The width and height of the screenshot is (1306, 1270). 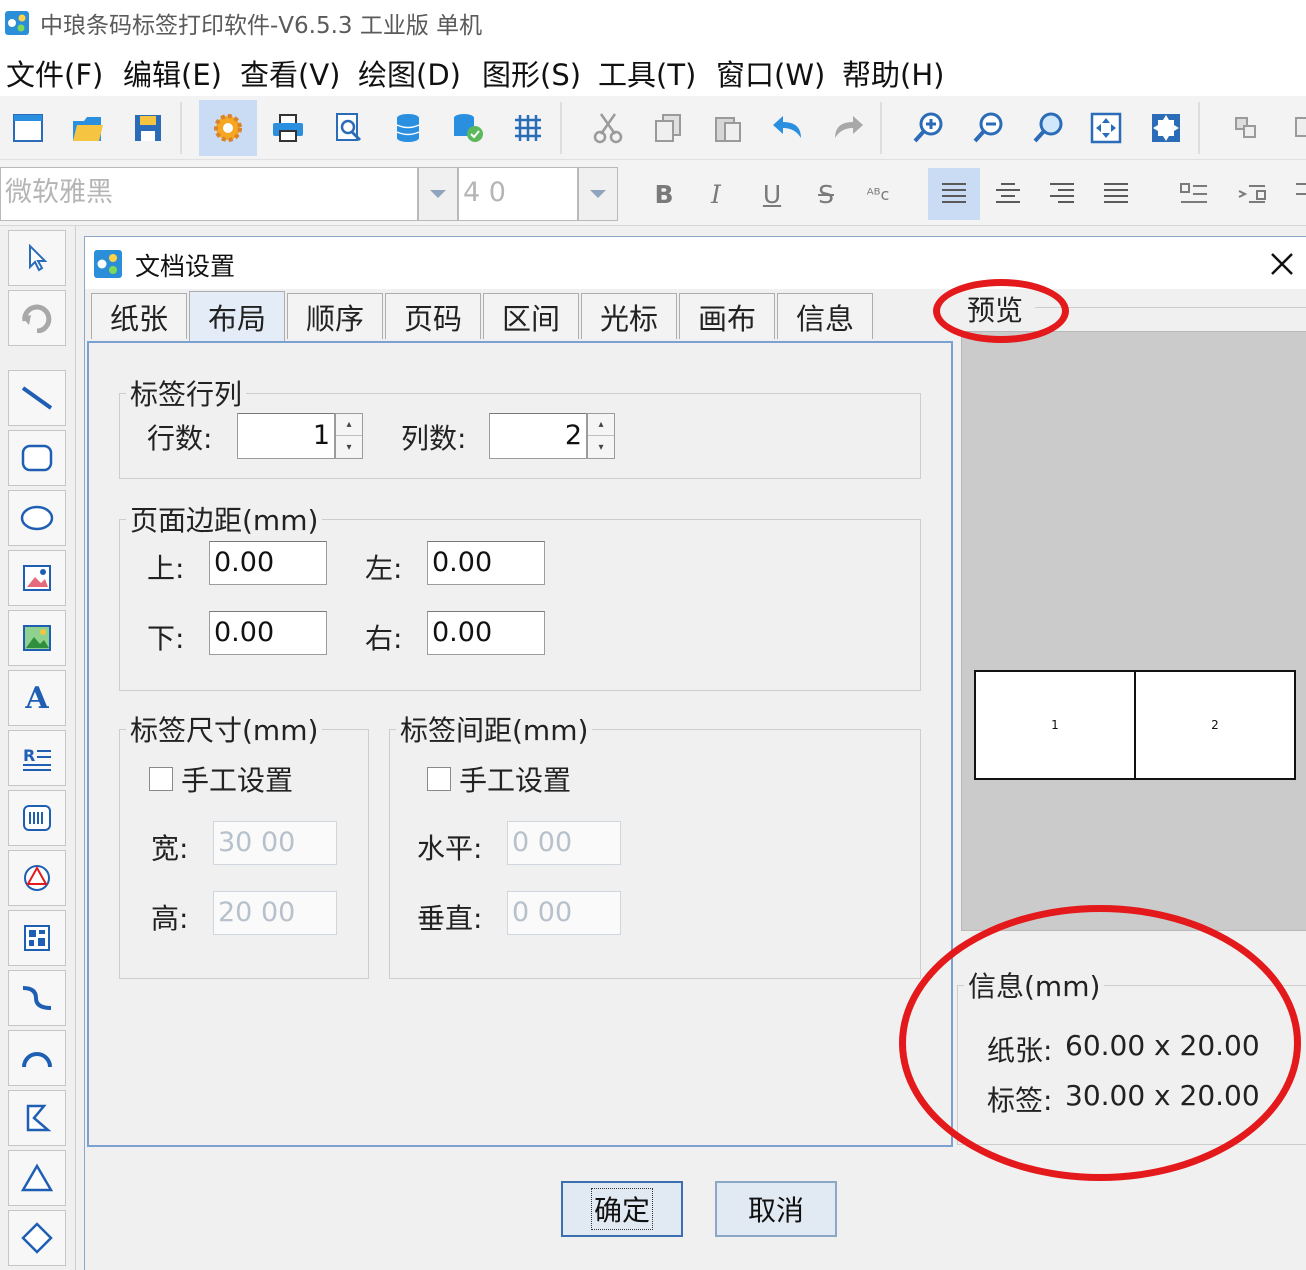 I want to click on bold-button: B, so click(x=664, y=194).